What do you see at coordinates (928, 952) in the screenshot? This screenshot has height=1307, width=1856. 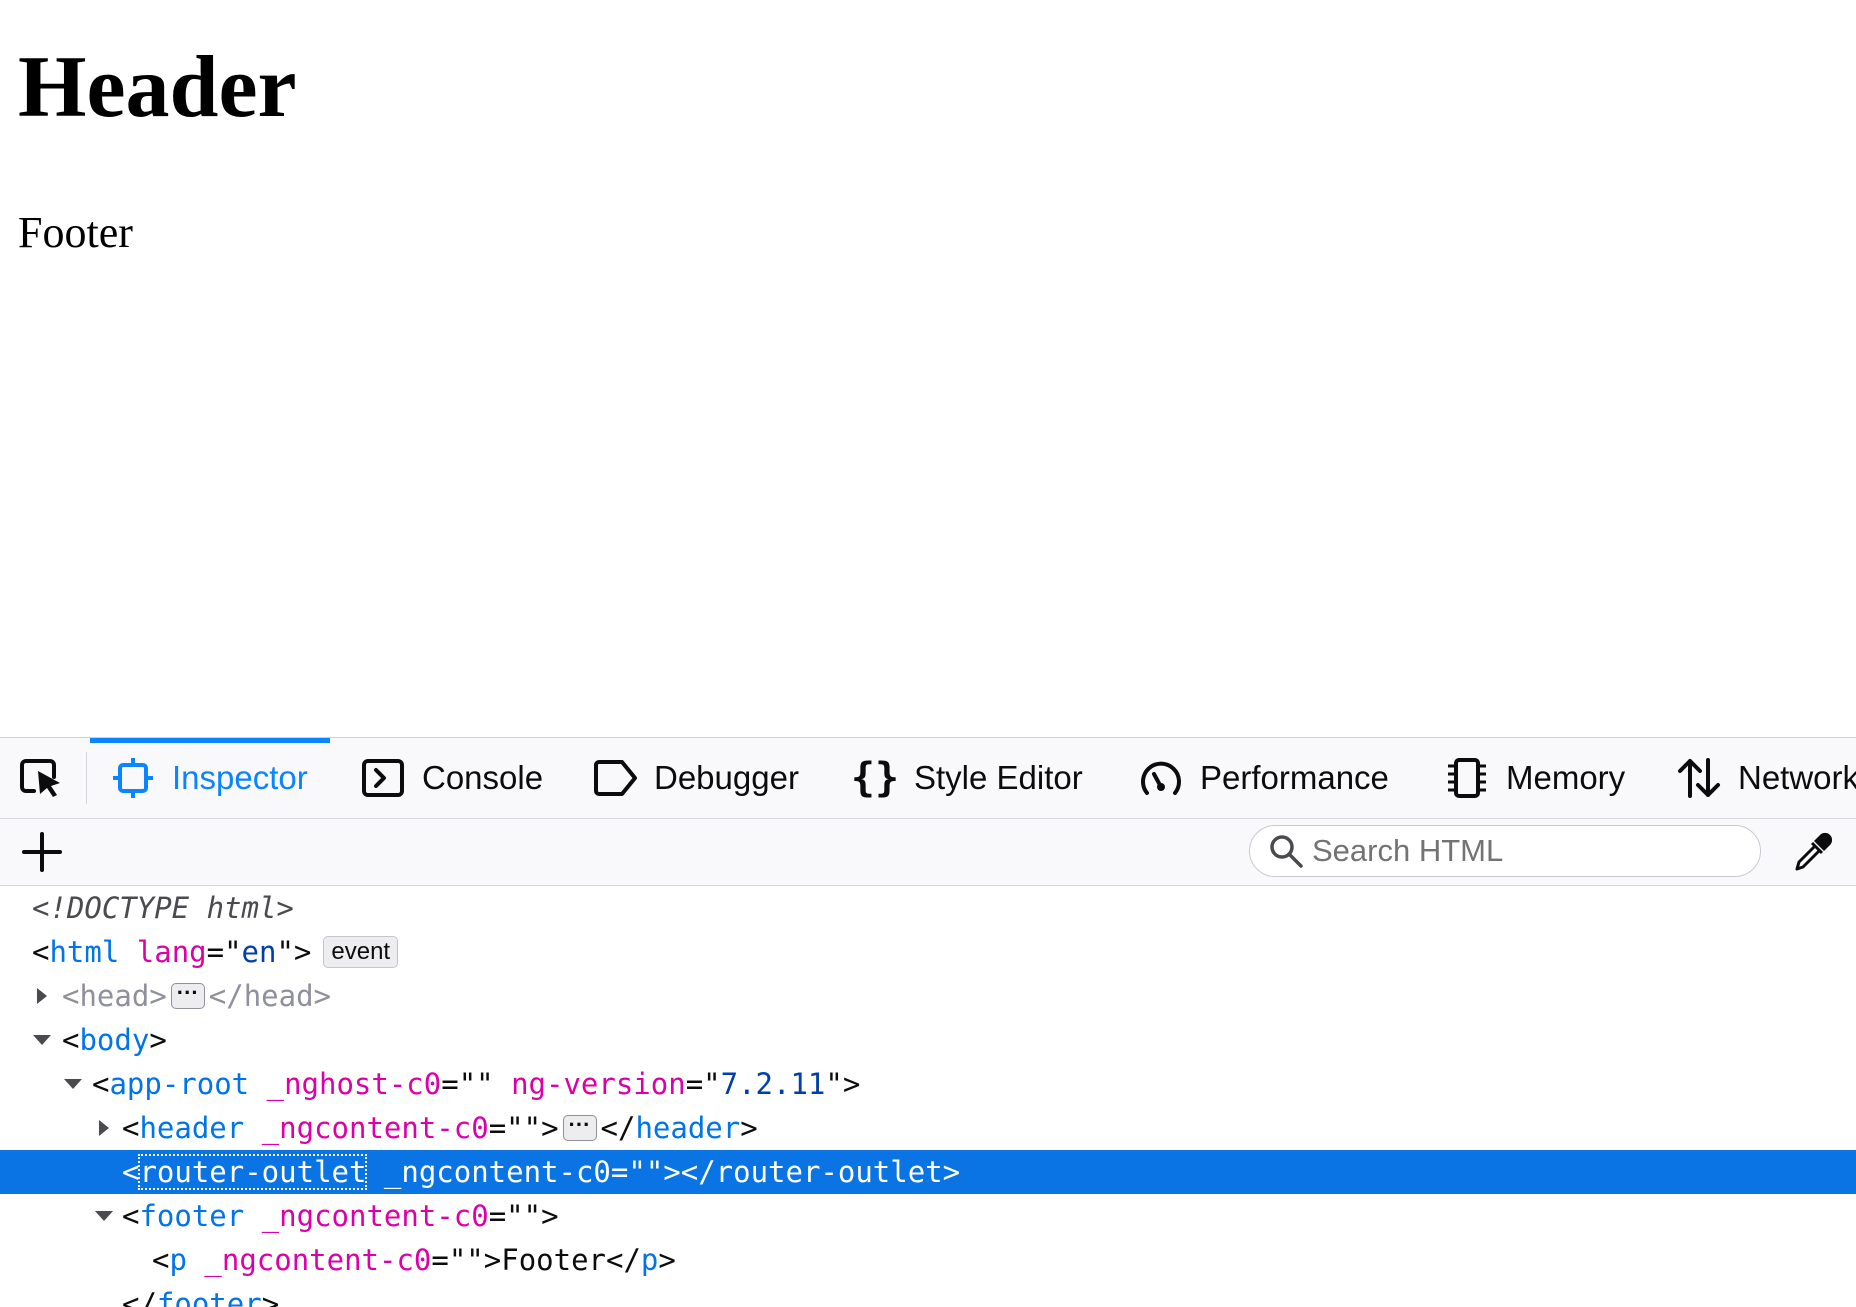 I see `markup-node-html: <html lang="en"> event` at bounding box center [928, 952].